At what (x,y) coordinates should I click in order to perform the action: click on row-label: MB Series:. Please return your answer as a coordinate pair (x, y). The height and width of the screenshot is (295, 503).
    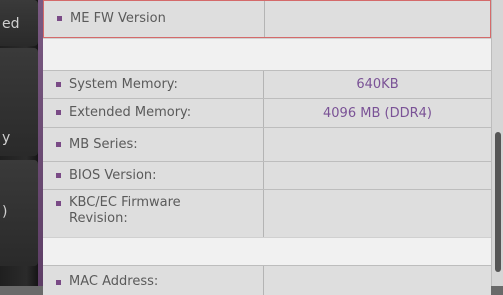
    Looking at the image, I should click on (153, 144).